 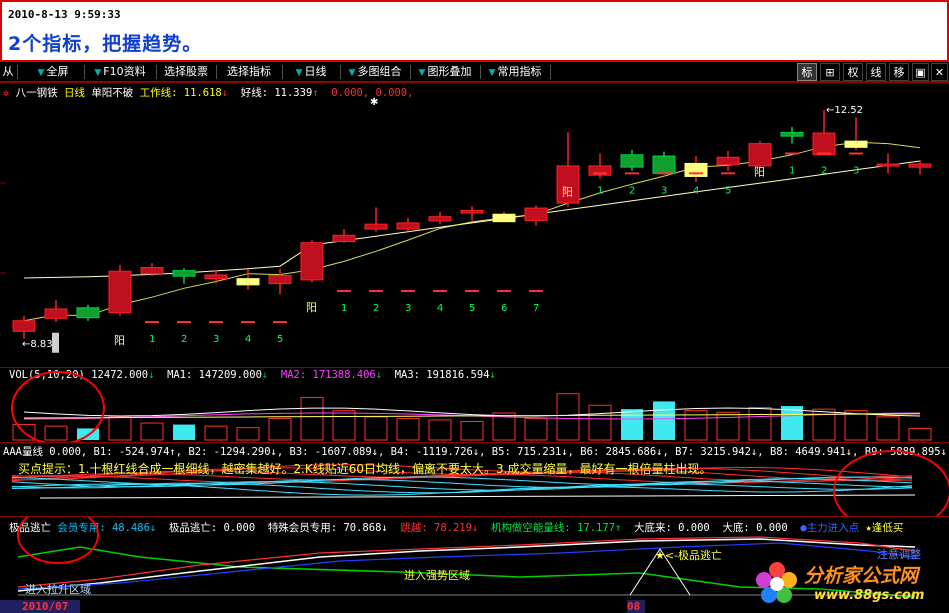 I want to click on aaa-chart, so click(x=480, y=483).